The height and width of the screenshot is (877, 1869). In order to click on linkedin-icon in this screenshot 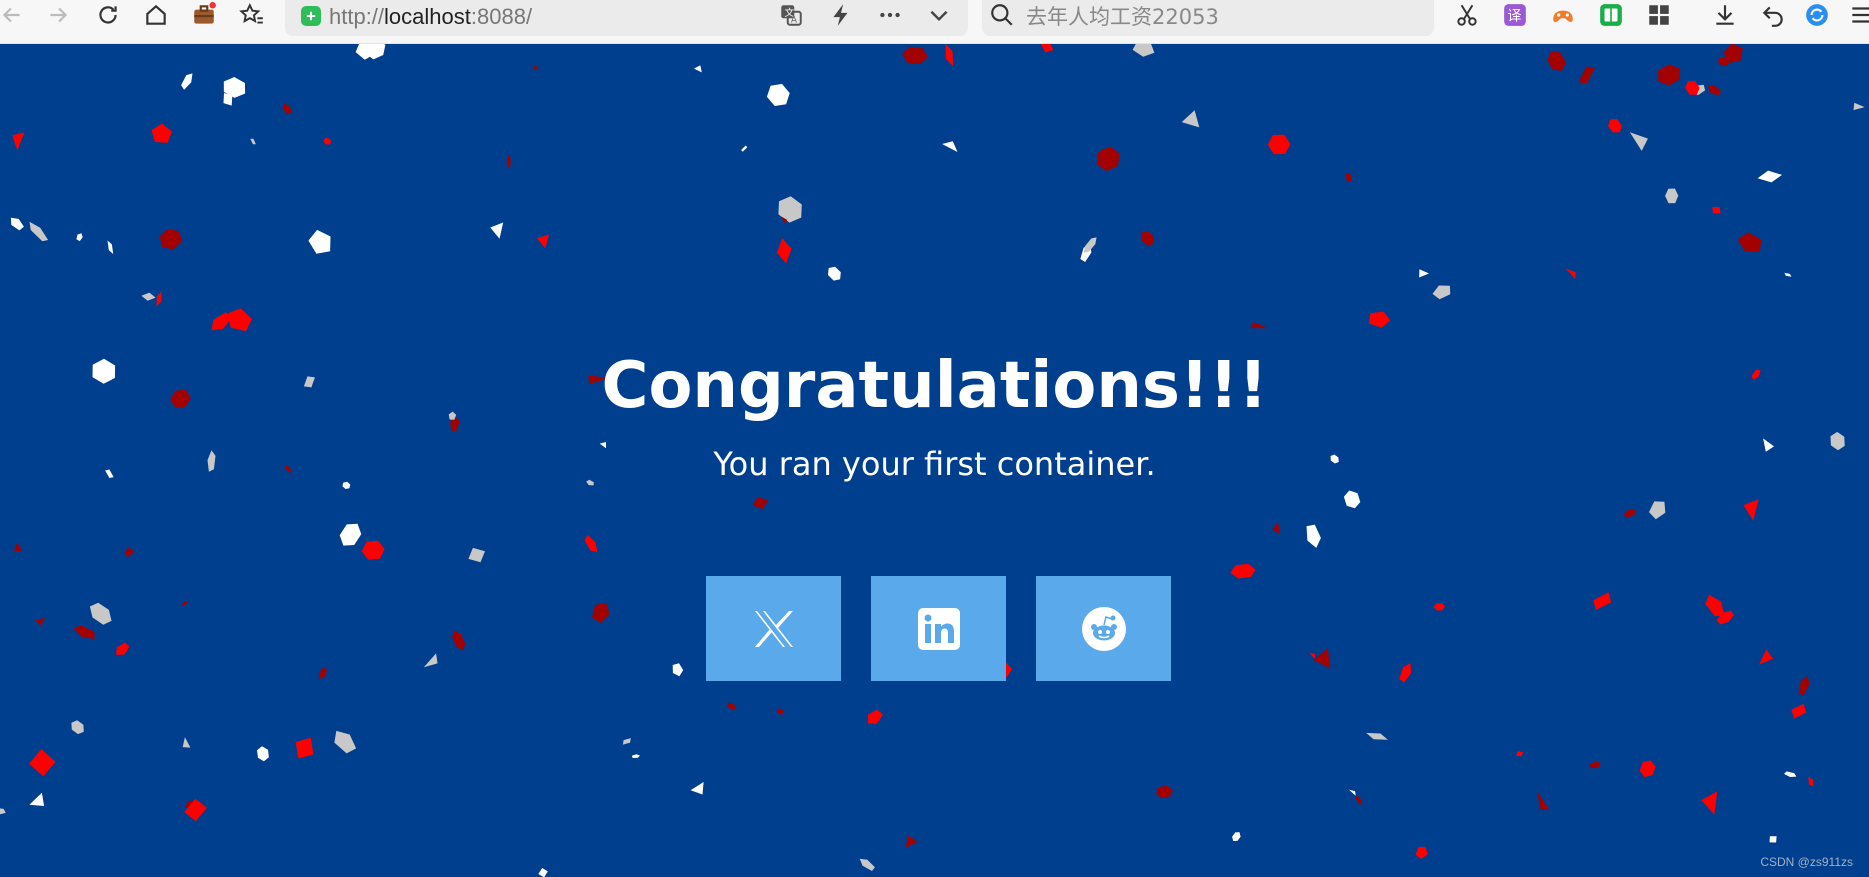, I will do `click(938, 628)`.